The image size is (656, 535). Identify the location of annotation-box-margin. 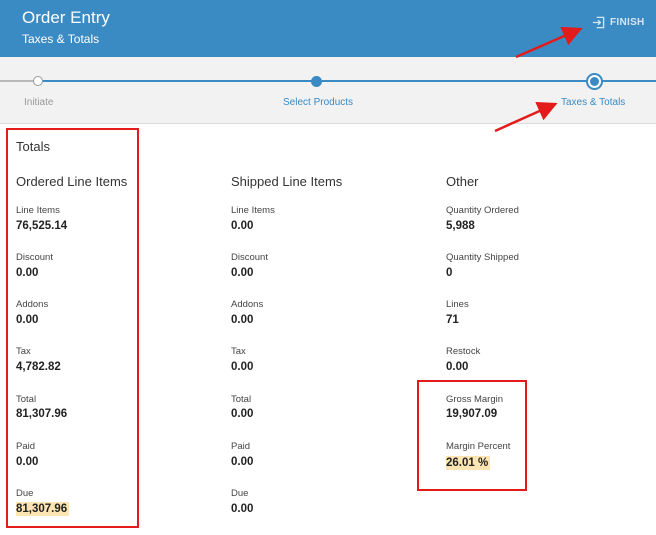
(472, 435).